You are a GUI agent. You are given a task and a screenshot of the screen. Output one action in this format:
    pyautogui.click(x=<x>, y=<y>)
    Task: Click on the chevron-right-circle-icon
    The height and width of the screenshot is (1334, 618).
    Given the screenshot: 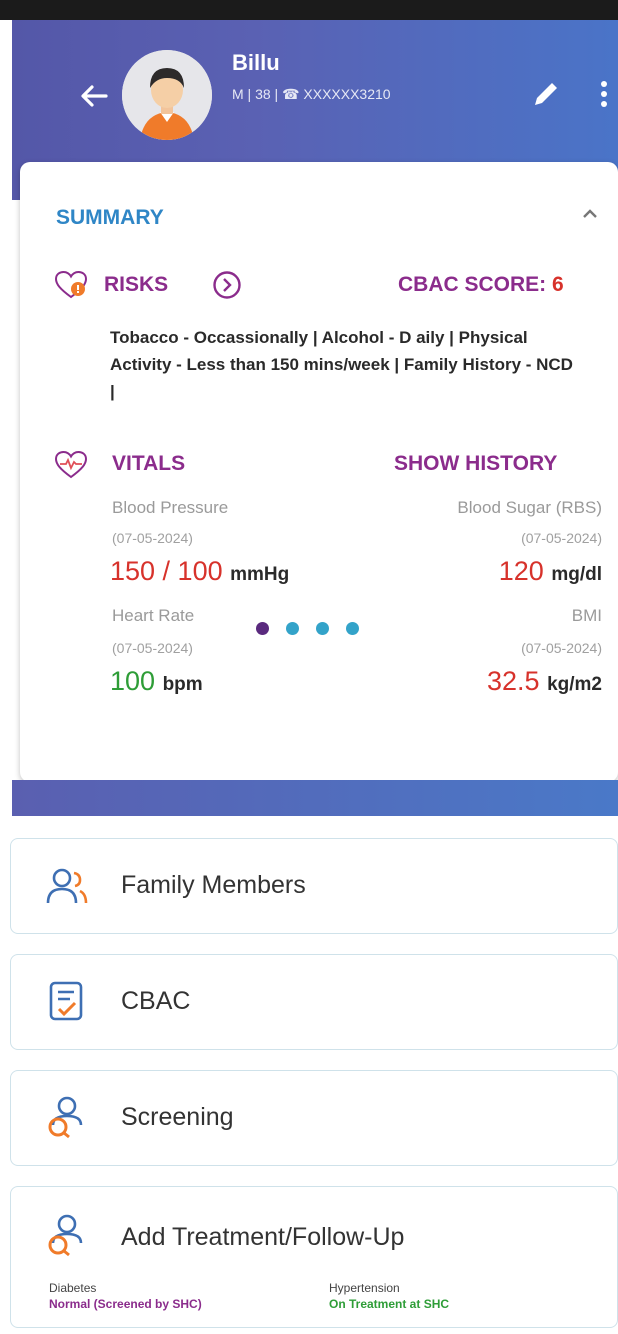 What is the action you would take?
    pyautogui.click(x=227, y=285)
    